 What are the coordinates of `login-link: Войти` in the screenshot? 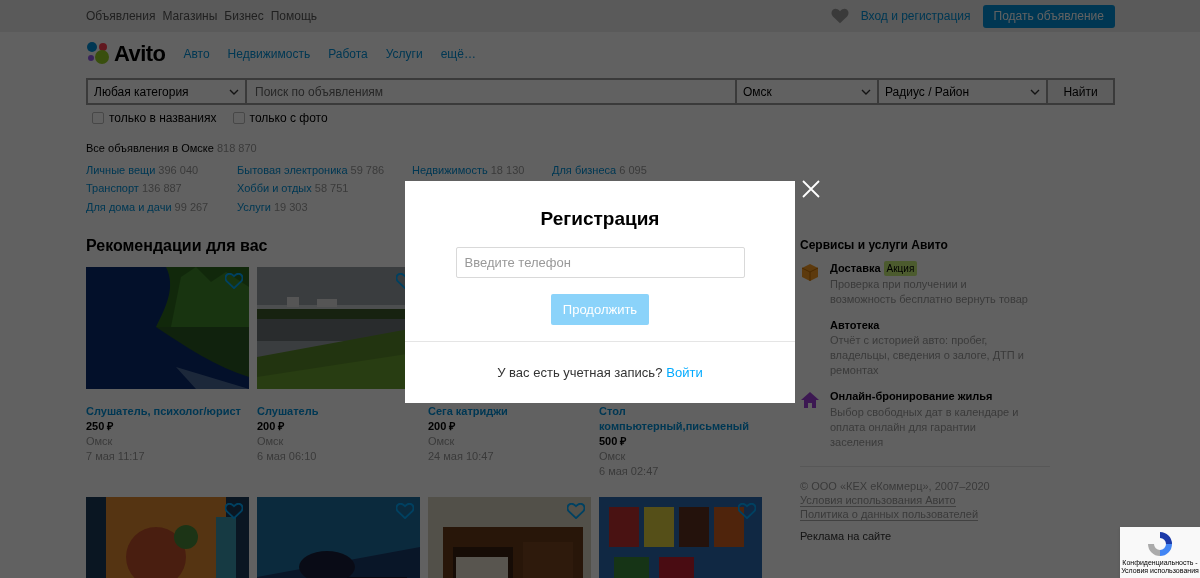 It's located at (684, 372).